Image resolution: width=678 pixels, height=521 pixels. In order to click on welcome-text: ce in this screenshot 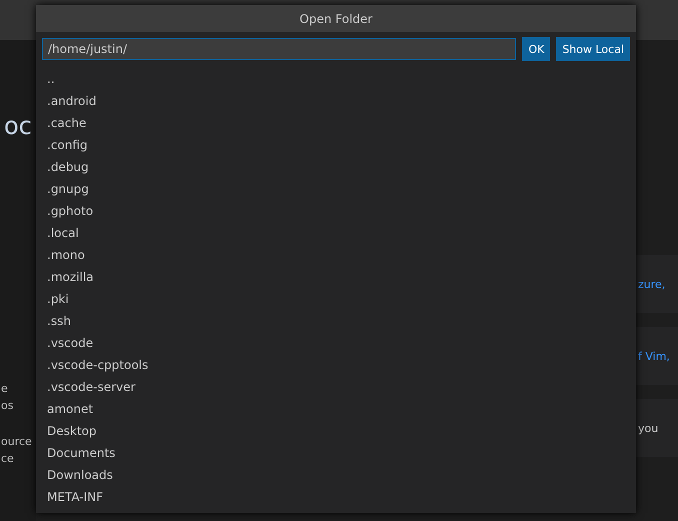, I will do `click(8, 459)`.